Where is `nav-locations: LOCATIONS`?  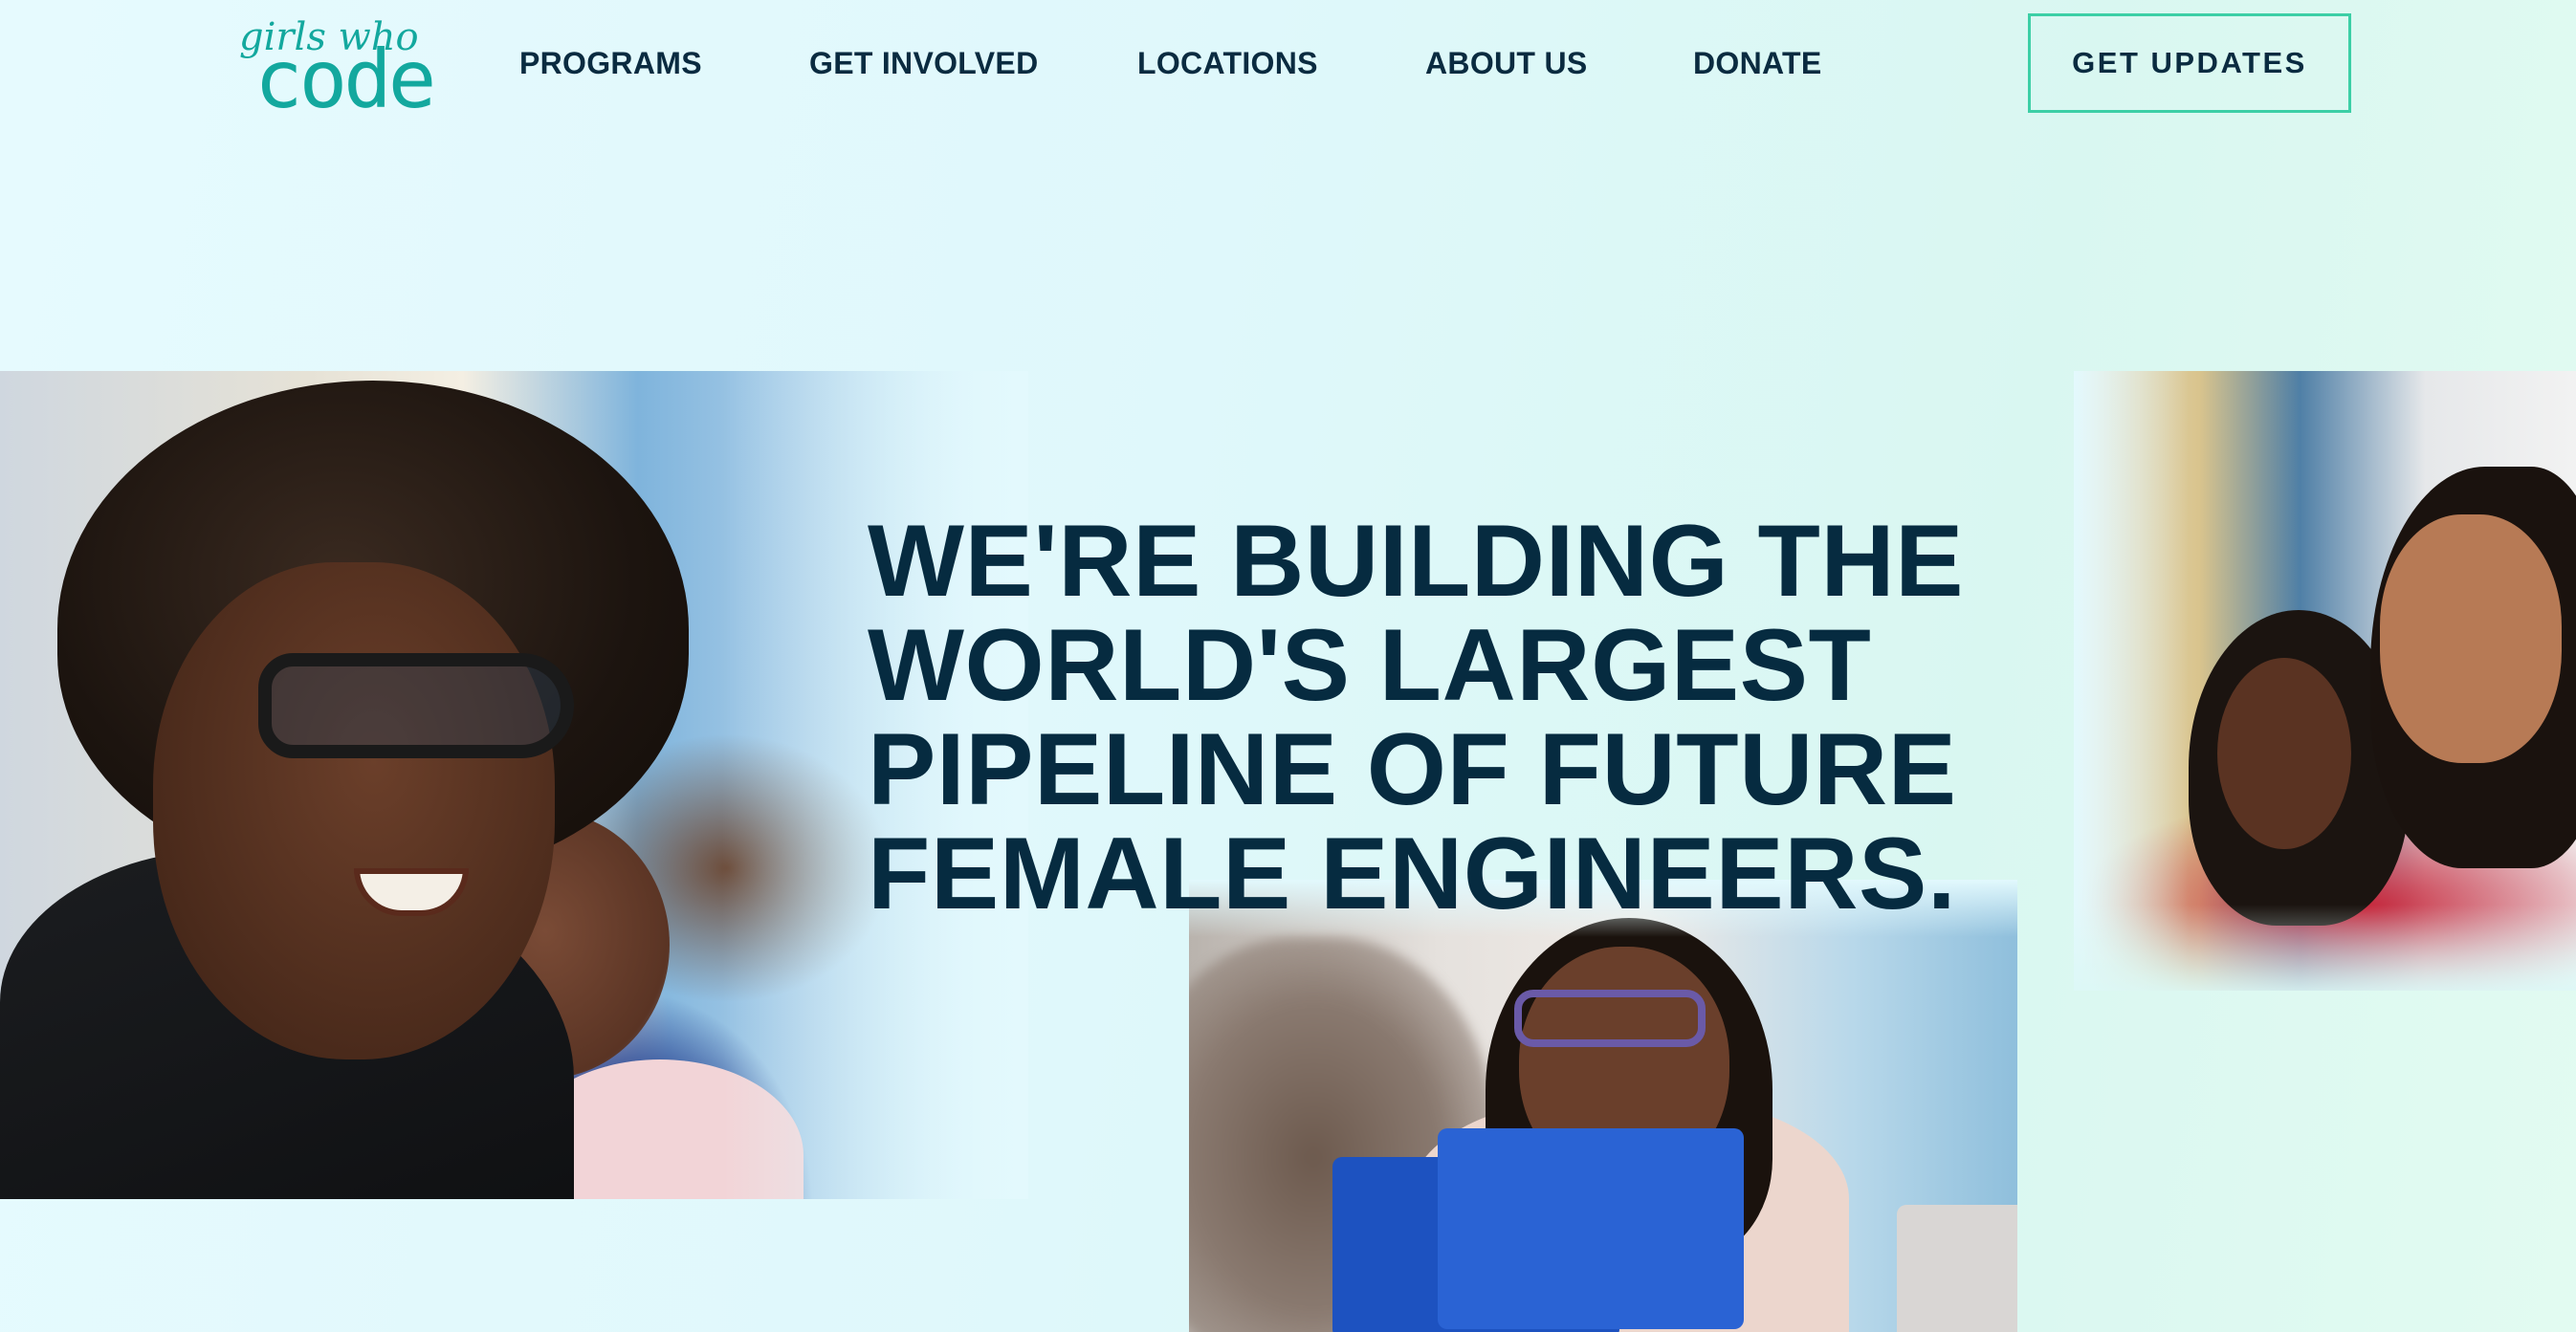
nav-locations: LOCATIONS is located at coordinates (1227, 63).